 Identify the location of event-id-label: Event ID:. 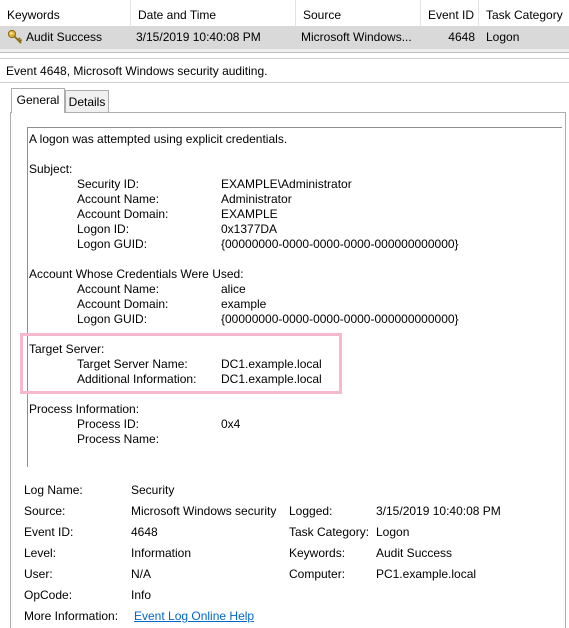
(49, 532).